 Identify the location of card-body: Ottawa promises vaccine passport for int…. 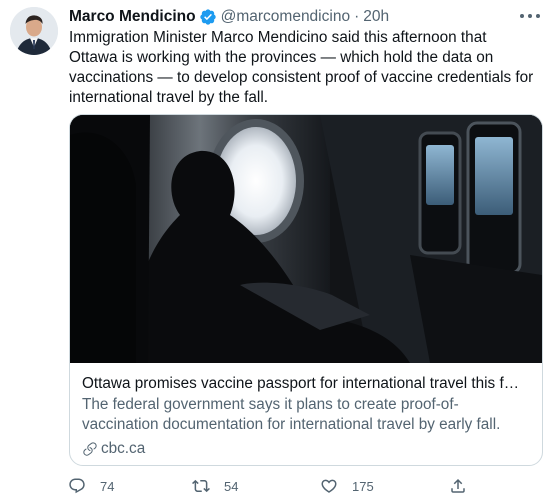
(308, 416).